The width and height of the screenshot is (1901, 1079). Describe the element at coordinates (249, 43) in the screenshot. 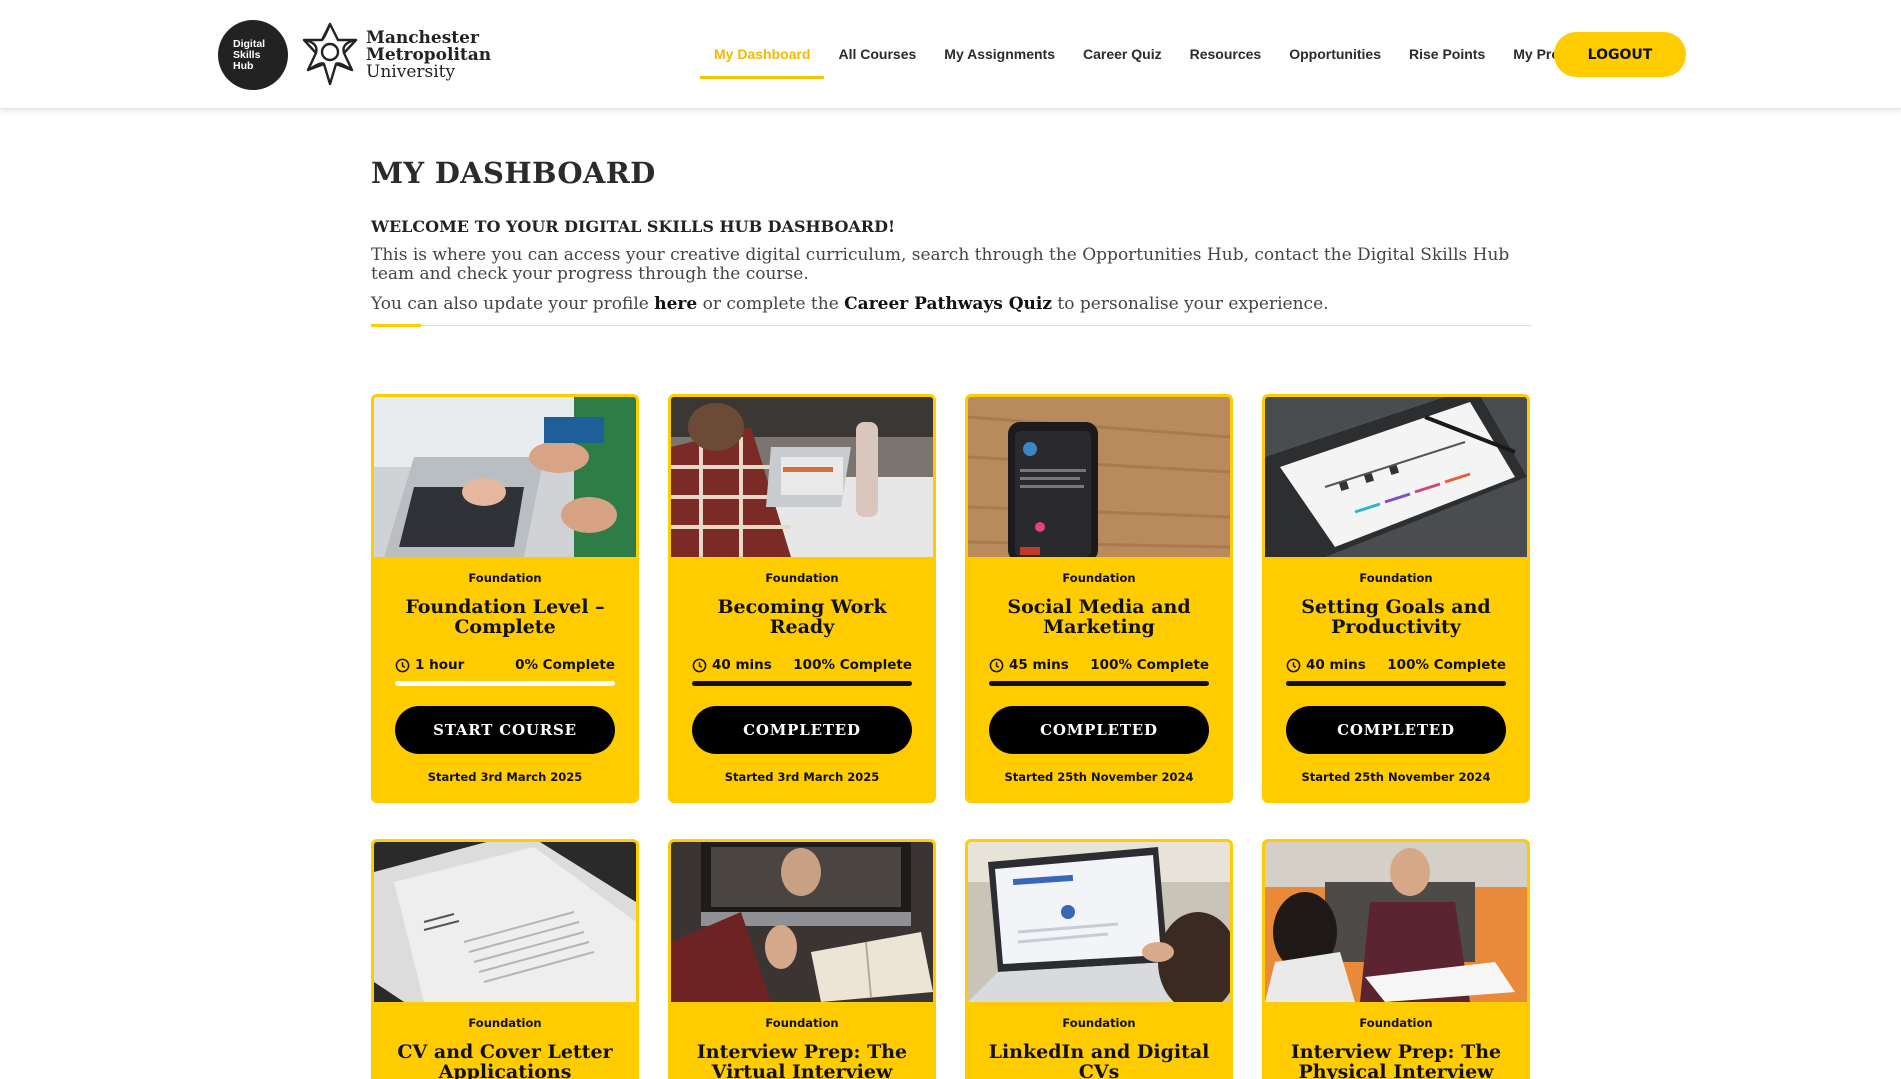

I see `hub-logo-line: Digital` at that location.